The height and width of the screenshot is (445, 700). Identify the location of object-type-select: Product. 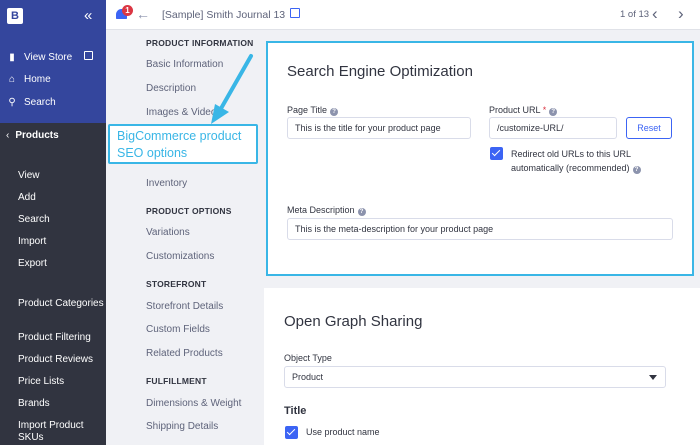
(475, 377).